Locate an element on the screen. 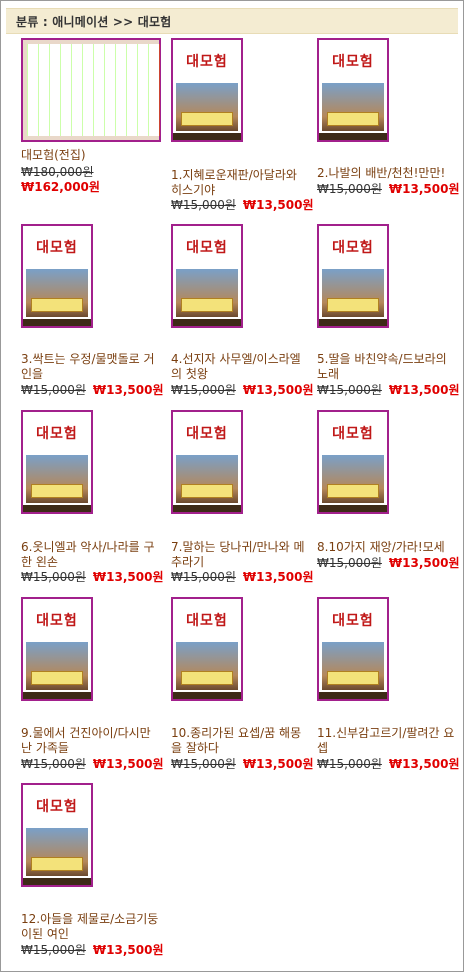  product-name: 11.신부감고르기/팔려간 요셉 is located at coordinates (387, 741).